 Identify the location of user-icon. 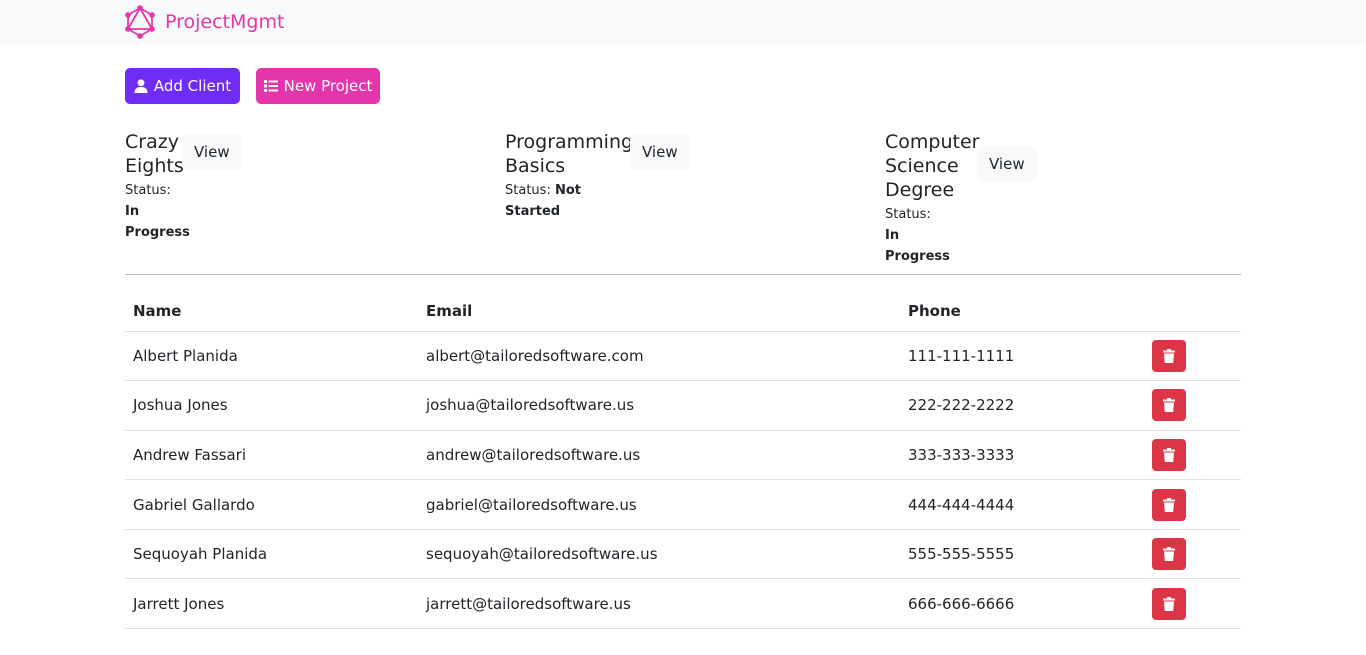
(141, 86).